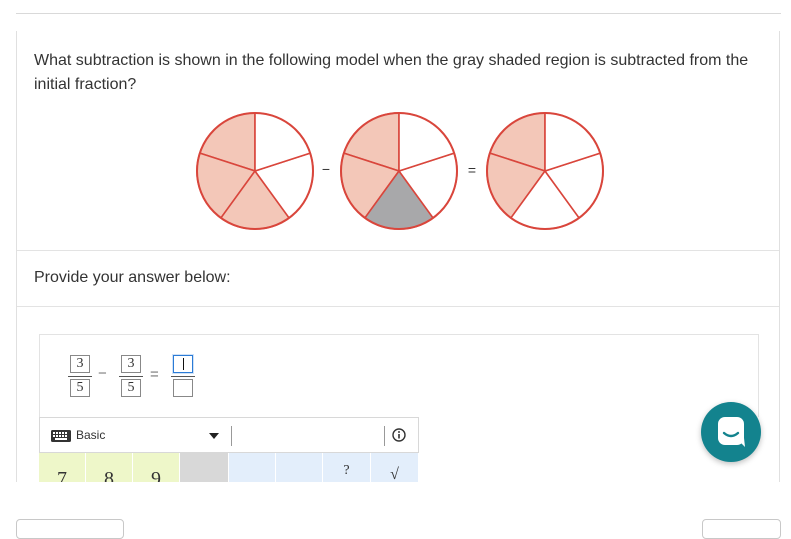  What do you see at coordinates (62, 467) in the screenshot?
I see `key-7: 7` at bounding box center [62, 467].